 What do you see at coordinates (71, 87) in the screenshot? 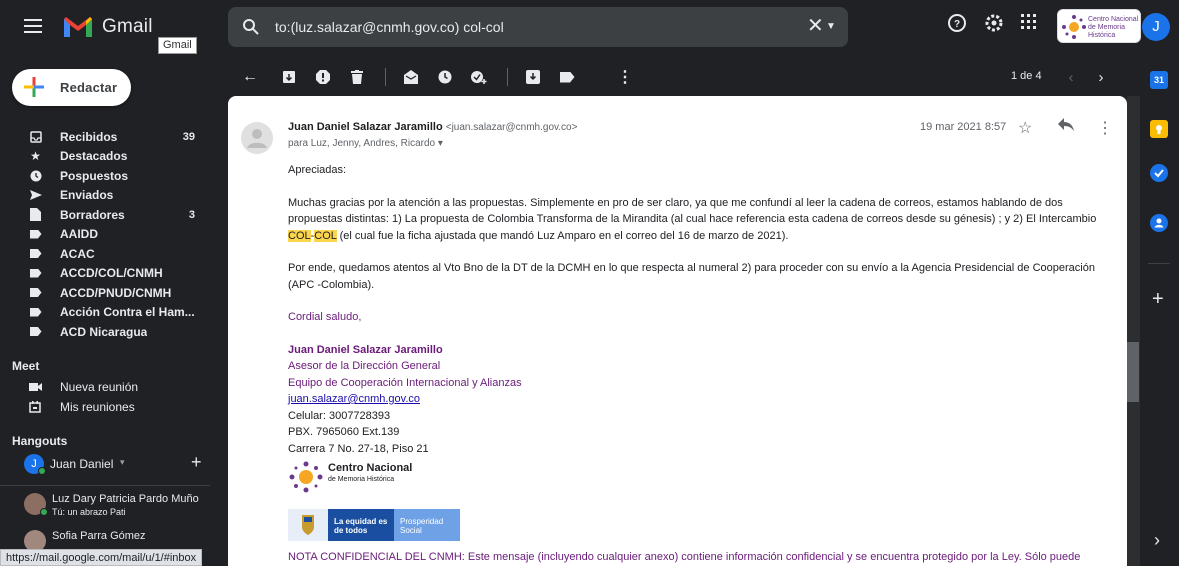
I see `compose-button: Redactar` at bounding box center [71, 87].